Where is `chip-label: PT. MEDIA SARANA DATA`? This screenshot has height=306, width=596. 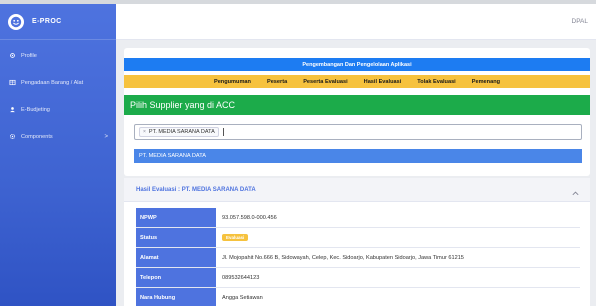 chip-label: PT. MEDIA SARANA DATA is located at coordinates (181, 132).